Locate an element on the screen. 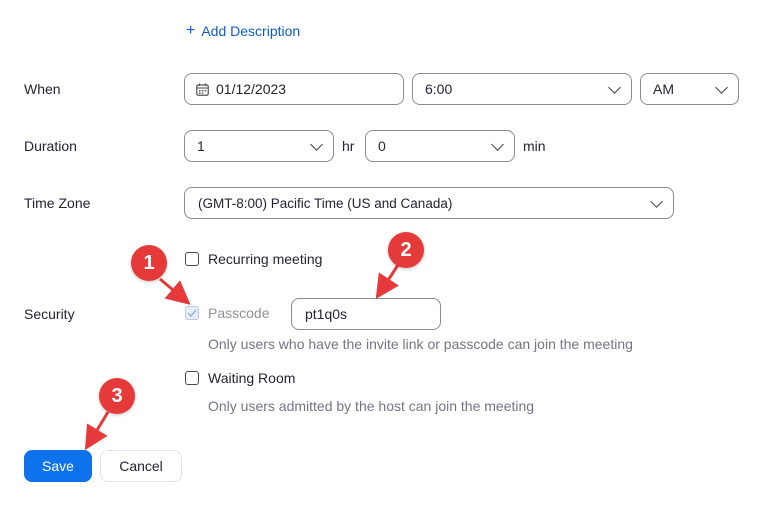  annotation-badge-1: 1 is located at coordinates (149, 263).